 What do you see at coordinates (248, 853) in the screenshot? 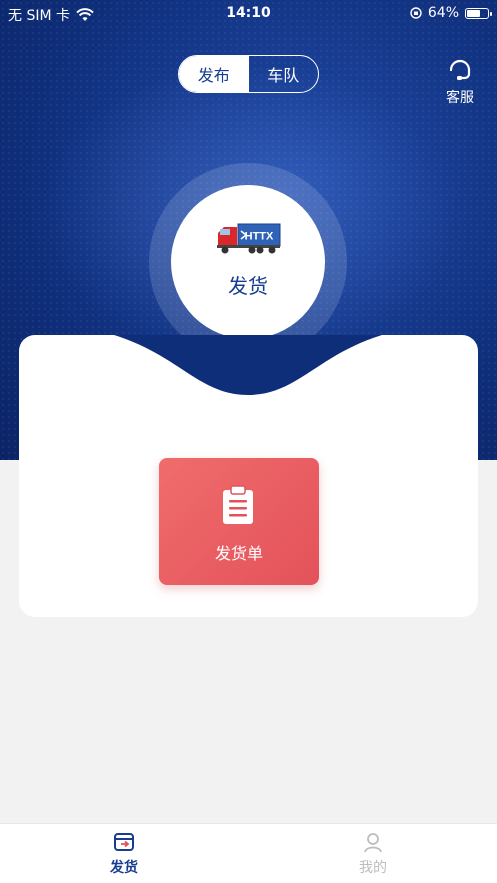
I see `bottom-tab-bar: 发货 我的` at bounding box center [248, 853].